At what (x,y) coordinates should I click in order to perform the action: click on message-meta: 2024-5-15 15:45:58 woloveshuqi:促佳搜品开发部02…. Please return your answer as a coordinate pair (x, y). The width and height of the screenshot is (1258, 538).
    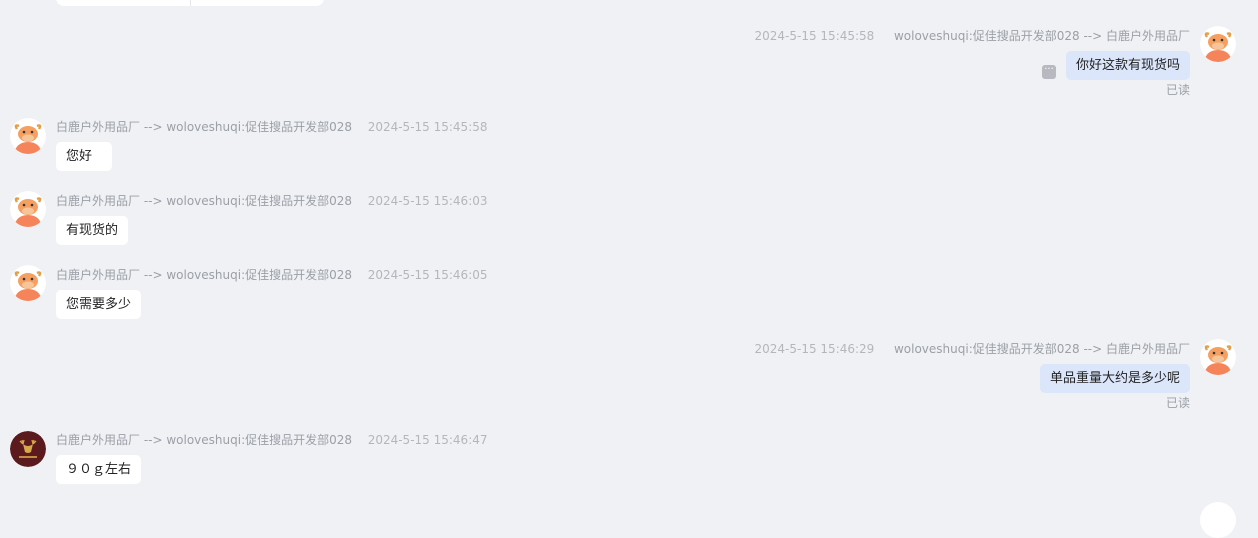
    Looking at the image, I should click on (973, 35).